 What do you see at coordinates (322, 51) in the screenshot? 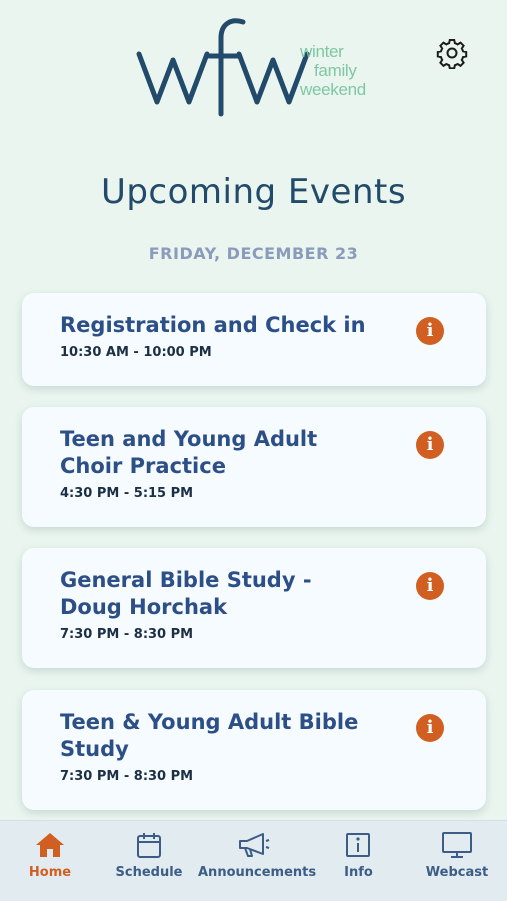
I see `logo-tagline-line: winter` at bounding box center [322, 51].